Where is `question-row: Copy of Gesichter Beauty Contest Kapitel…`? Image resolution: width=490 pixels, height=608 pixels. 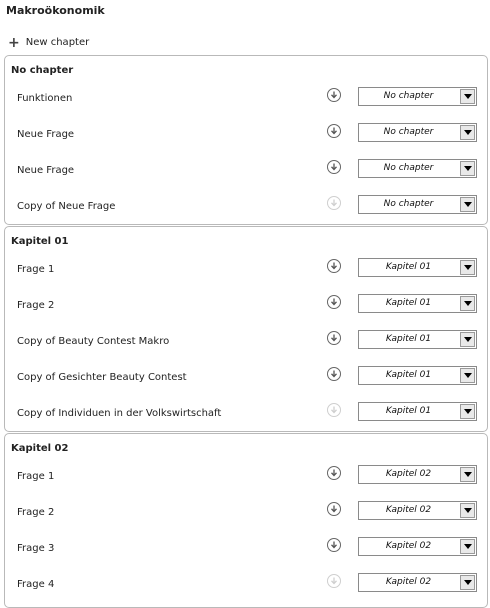
question-row: Copy of Gesichter Beauty Contest Kapitel… is located at coordinates (246, 378).